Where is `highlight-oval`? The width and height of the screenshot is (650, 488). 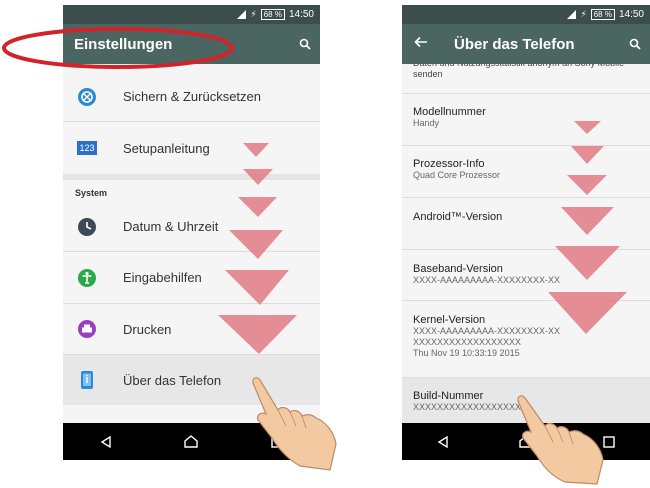 highlight-oval is located at coordinates (118, 48).